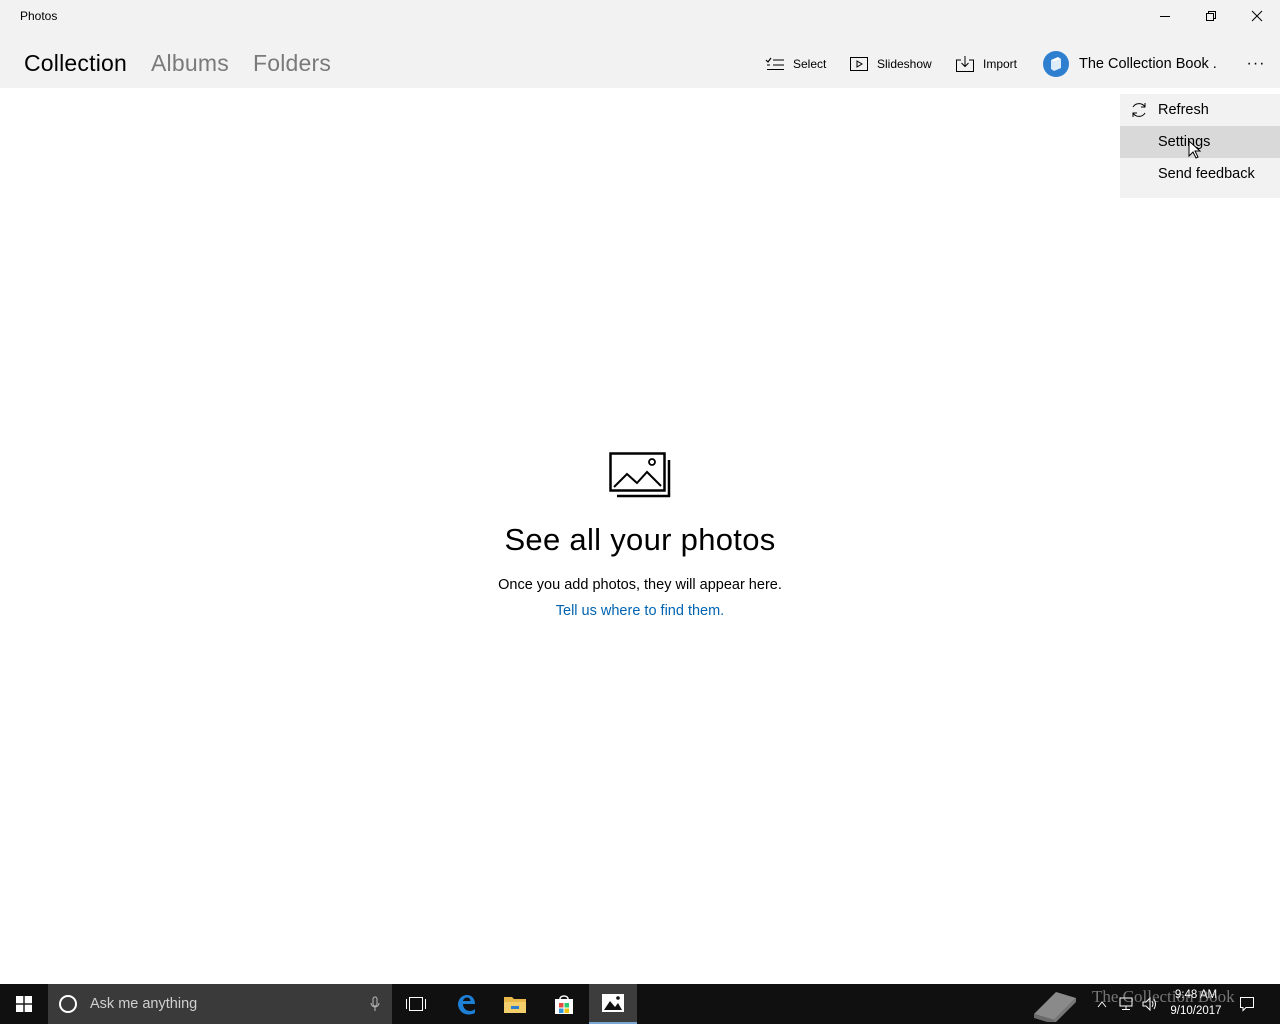 The height and width of the screenshot is (1024, 1280). What do you see at coordinates (775, 64) in the screenshot?
I see `checklist-icon` at bounding box center [775, 64].